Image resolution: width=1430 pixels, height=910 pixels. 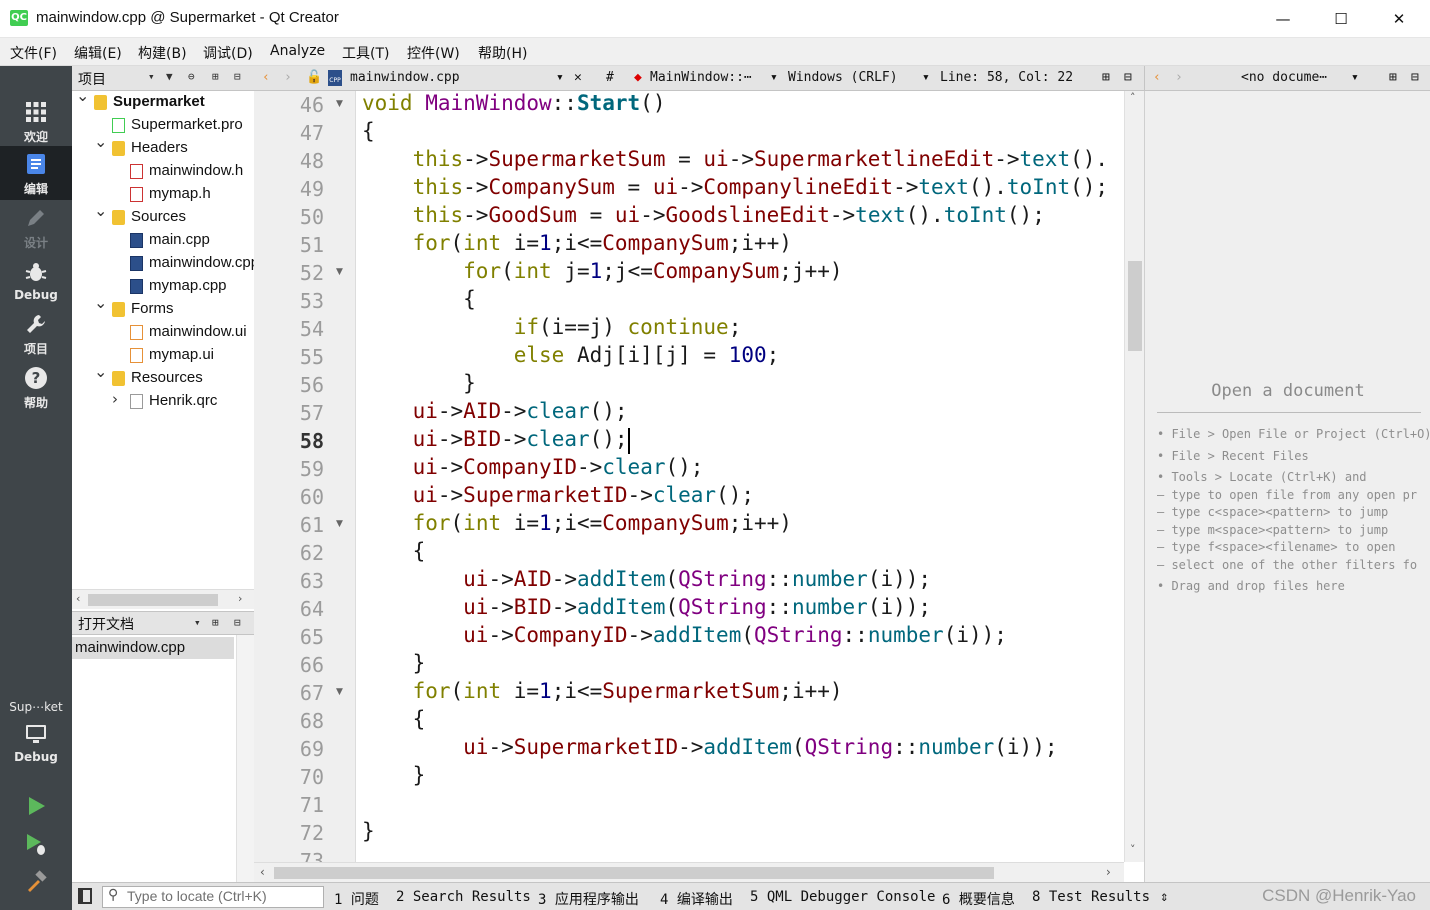 I want to click on code-line: ui->AID->clear();, so click(x=495, y=413).